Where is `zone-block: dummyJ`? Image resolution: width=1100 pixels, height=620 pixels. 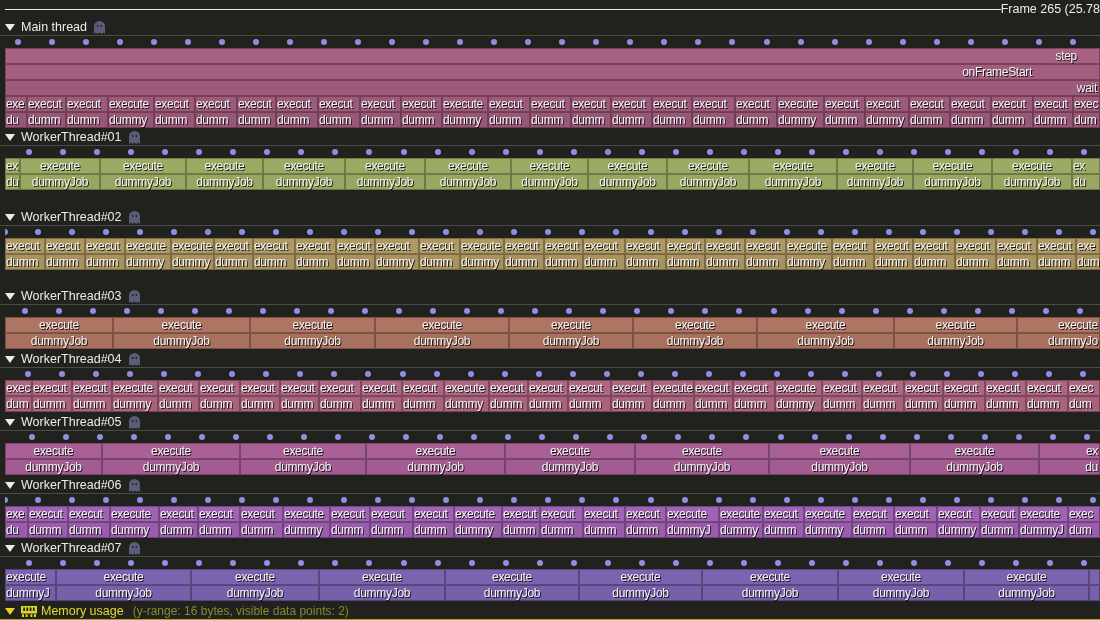
zone-block: dummyJ is located at coordinates (30, 593).